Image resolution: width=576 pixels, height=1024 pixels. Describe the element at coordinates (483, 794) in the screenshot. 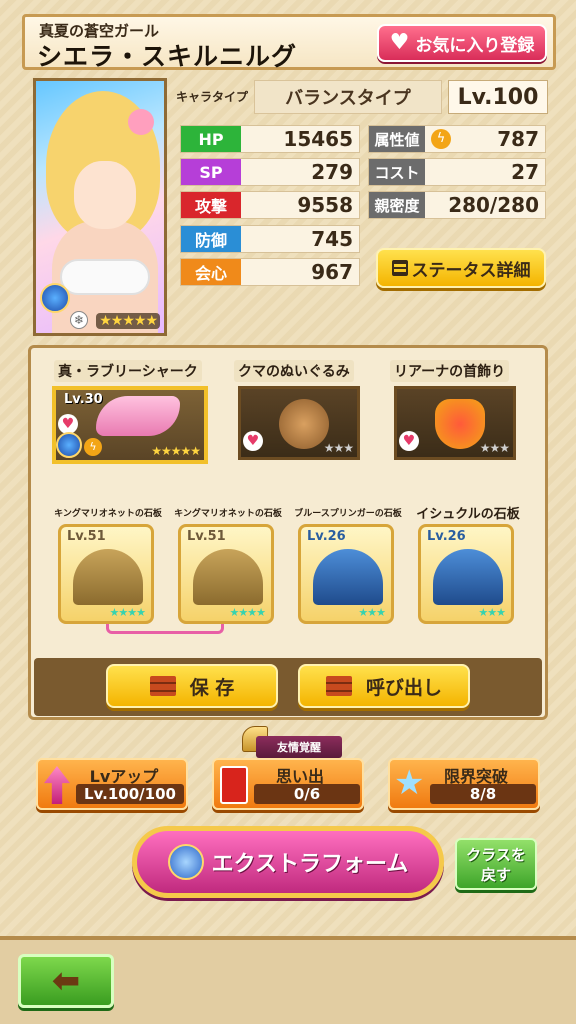

I see `limit-break-value: 8/8` at that location.